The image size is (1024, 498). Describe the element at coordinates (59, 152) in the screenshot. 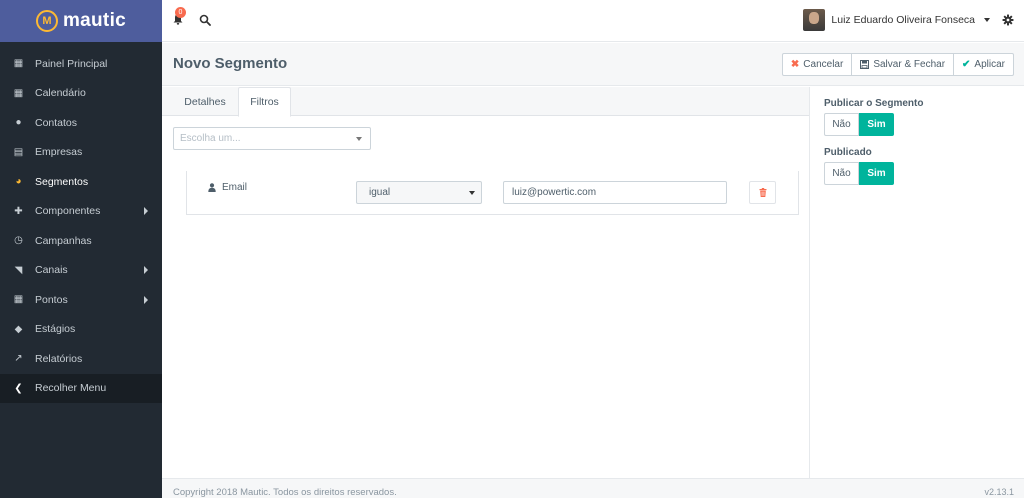

I see `sidebar-item-label: Empresas` at that location.